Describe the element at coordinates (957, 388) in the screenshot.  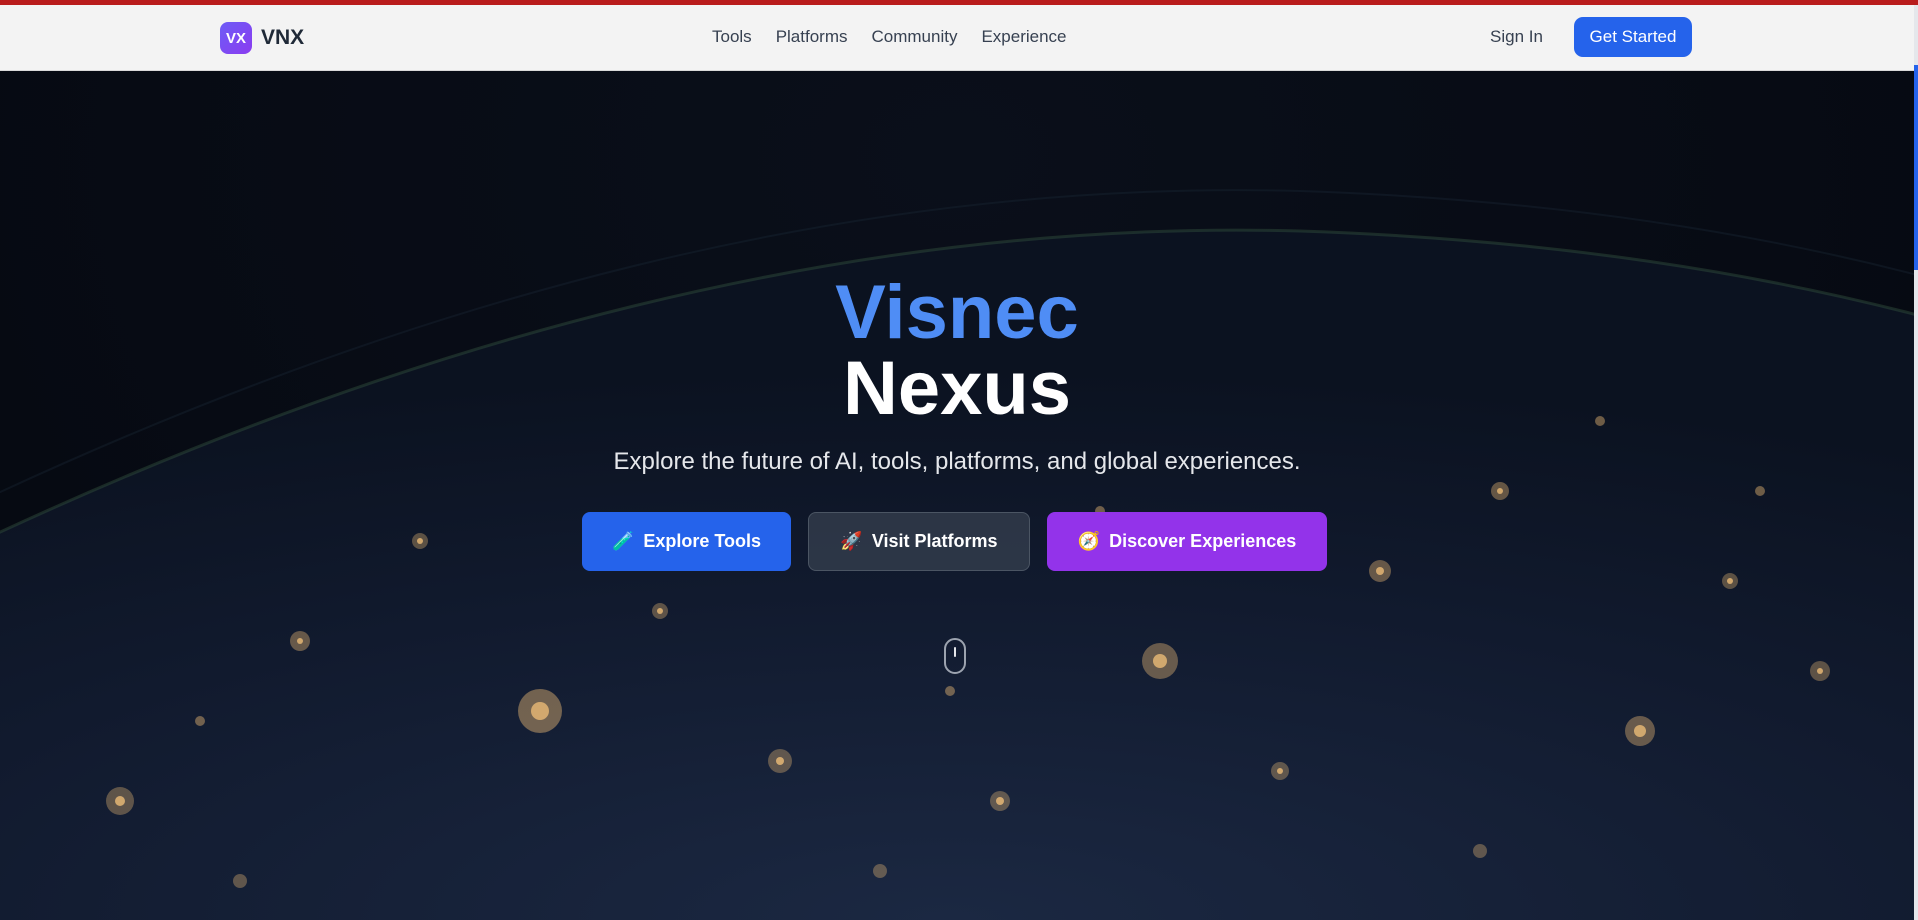
I see `hero-title-line-2: Nexus` at that location.